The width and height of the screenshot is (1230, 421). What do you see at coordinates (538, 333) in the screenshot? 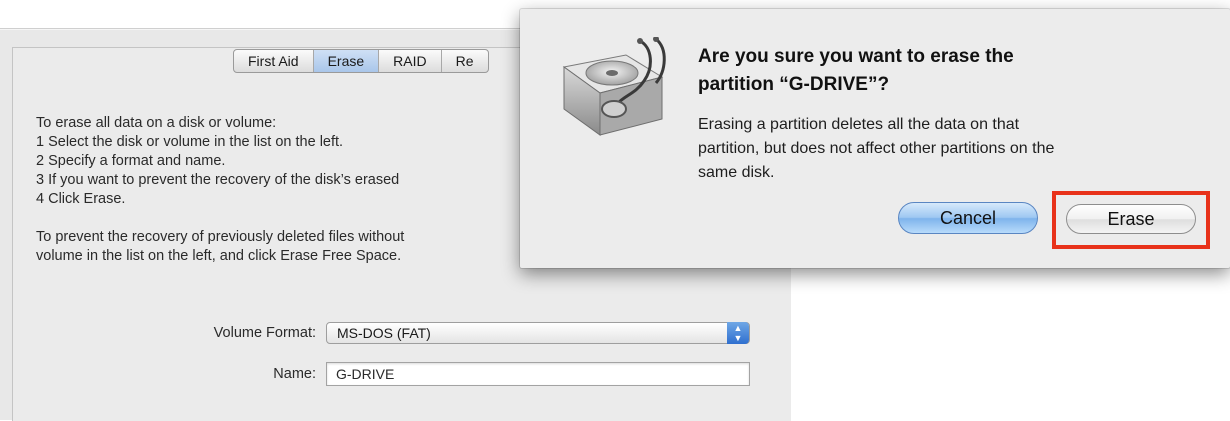
I see `volume-format-select: MS-DOS (FAT) ▲ ▼` at bounding box center [538, 333].